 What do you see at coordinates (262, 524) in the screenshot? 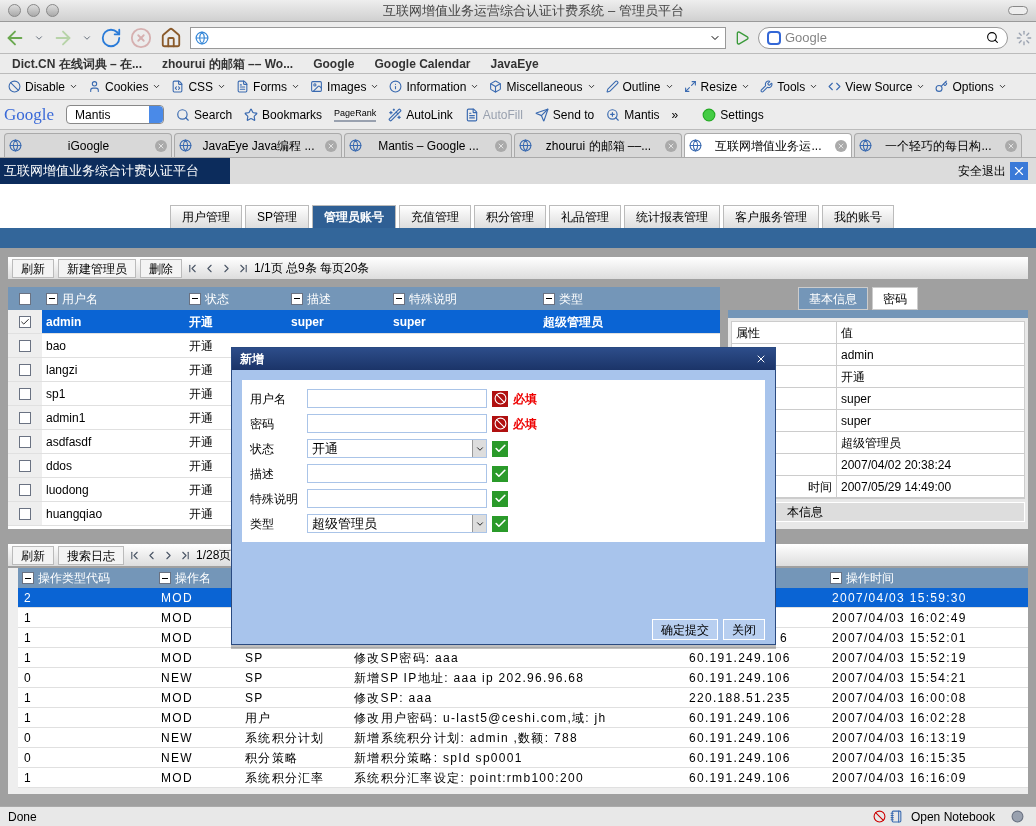
I see `field-label: 类型` at bounding box center [262, 524].